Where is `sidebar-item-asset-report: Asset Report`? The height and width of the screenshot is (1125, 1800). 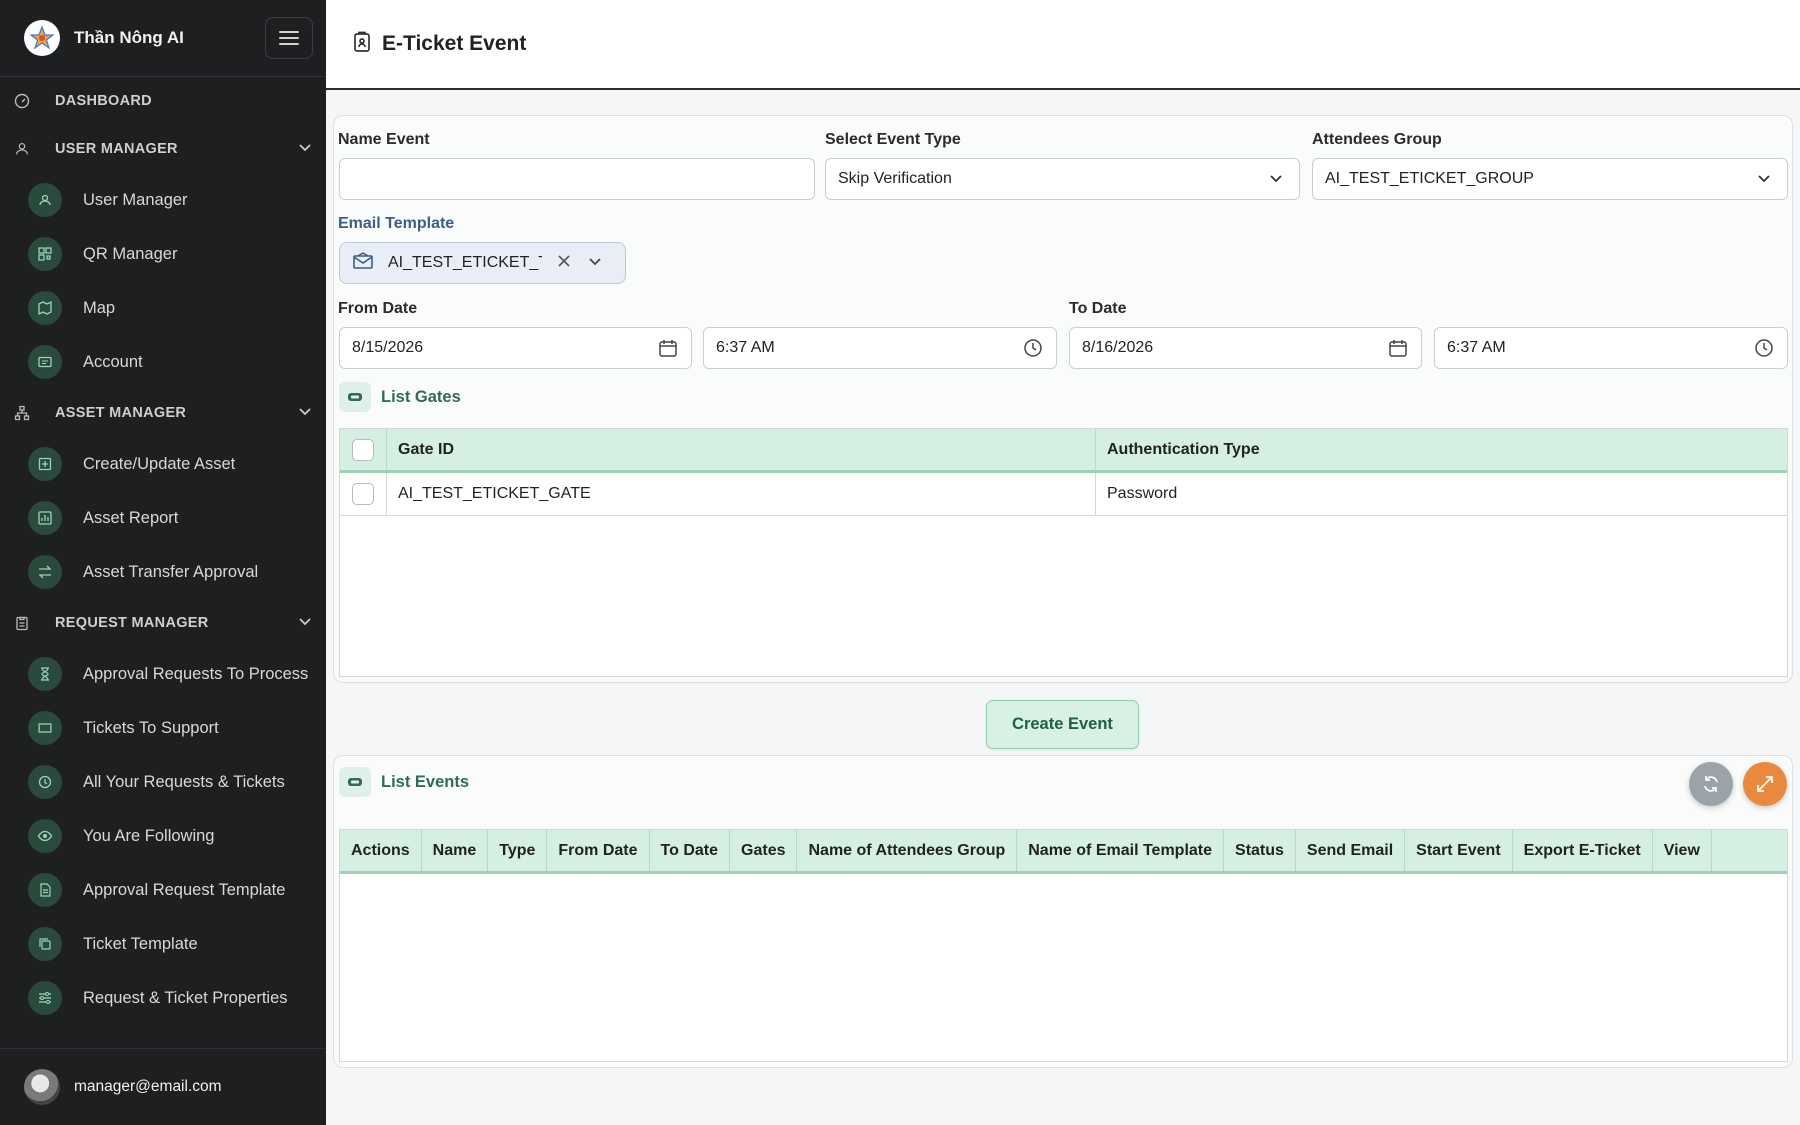
sidebar-item-asset-report: Asset Report is located at coordinates (163, 518).